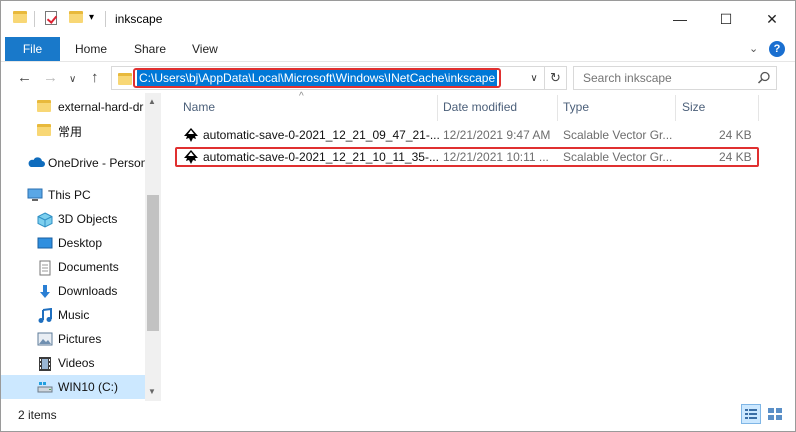 This screenshot has height=432, width=796. I want to click on title-bar: ▾ inkscape — ☐ ✕, so click(398, 19).